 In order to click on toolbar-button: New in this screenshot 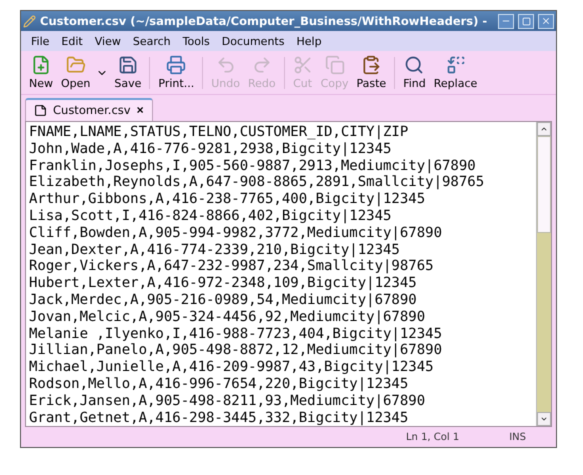, I will do `click(41, 72)`.